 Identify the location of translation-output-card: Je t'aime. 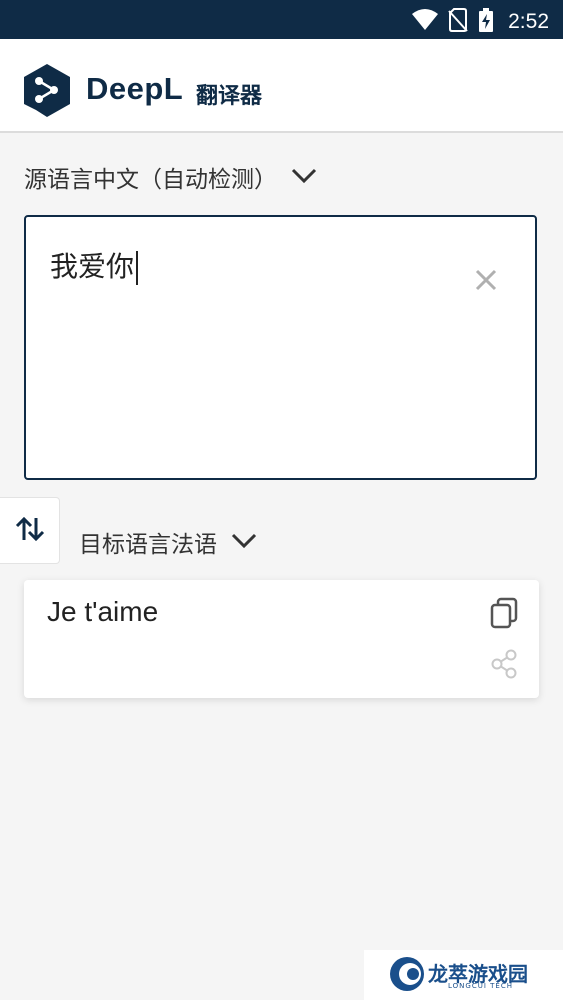
(281, 639).